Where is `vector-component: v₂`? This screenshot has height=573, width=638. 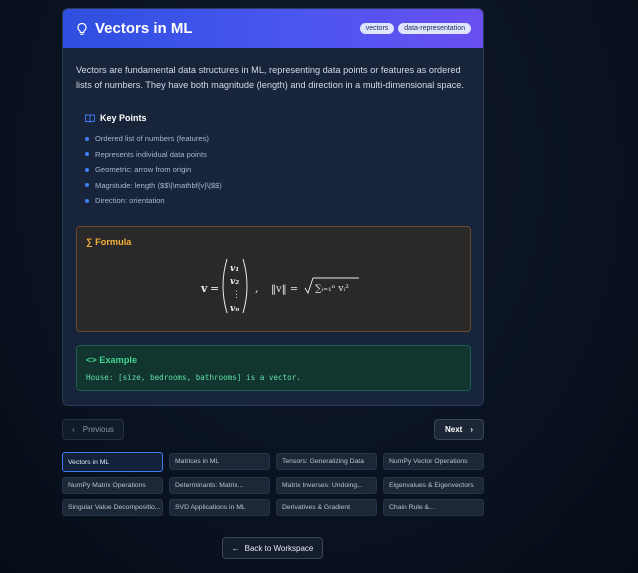
vector-component: v₂ is located at coordinates (234, 282).